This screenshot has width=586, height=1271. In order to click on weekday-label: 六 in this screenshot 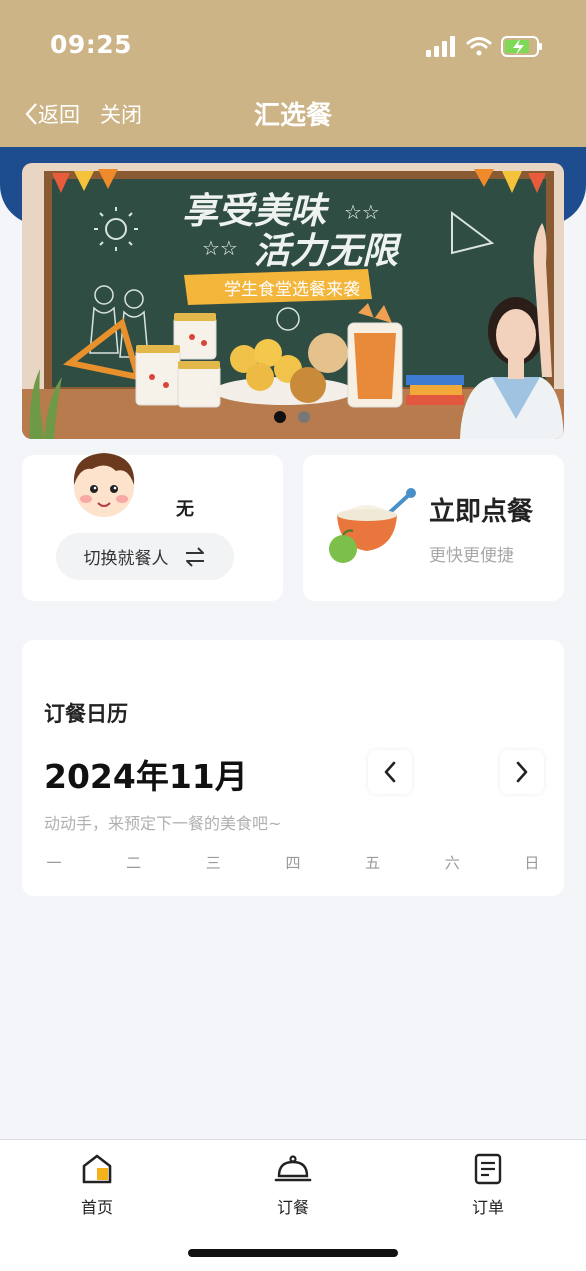, I will do `click(452, 863)`.